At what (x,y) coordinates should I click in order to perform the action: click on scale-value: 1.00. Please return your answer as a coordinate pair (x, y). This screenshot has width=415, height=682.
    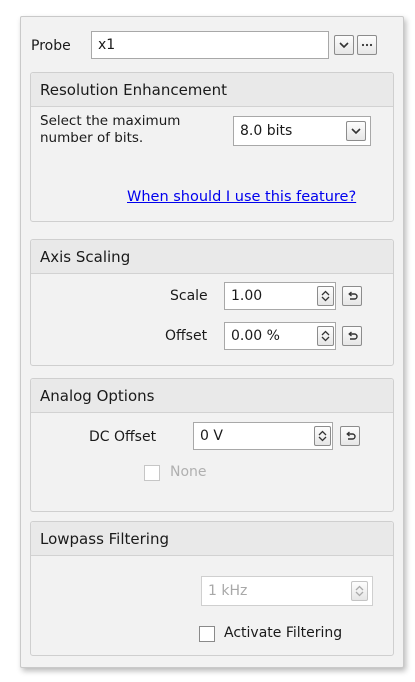
    Looking at the image, I should click on (247, 296).